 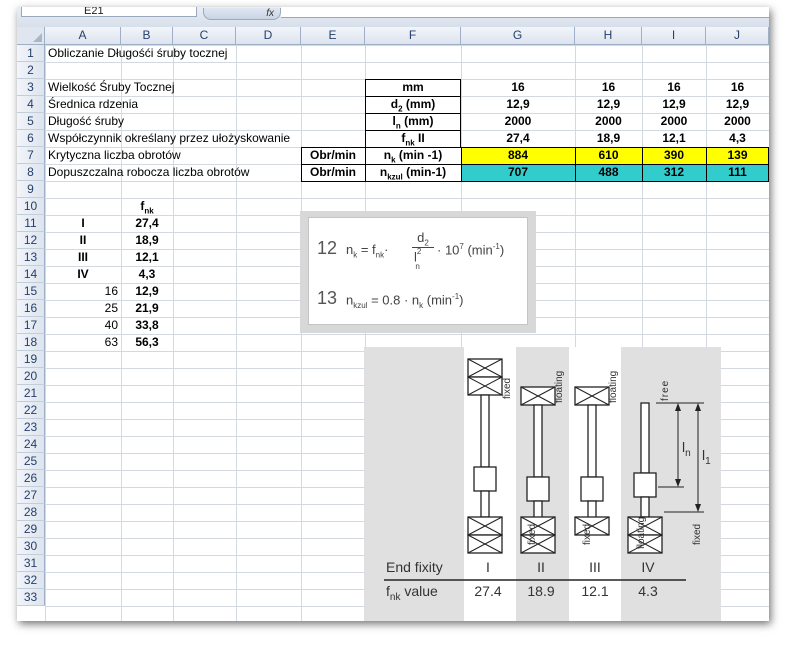 What do you see at coordinates (674, 36) in the screenshot?
I see `column-header-i: I` at bounding box center [674, 36].